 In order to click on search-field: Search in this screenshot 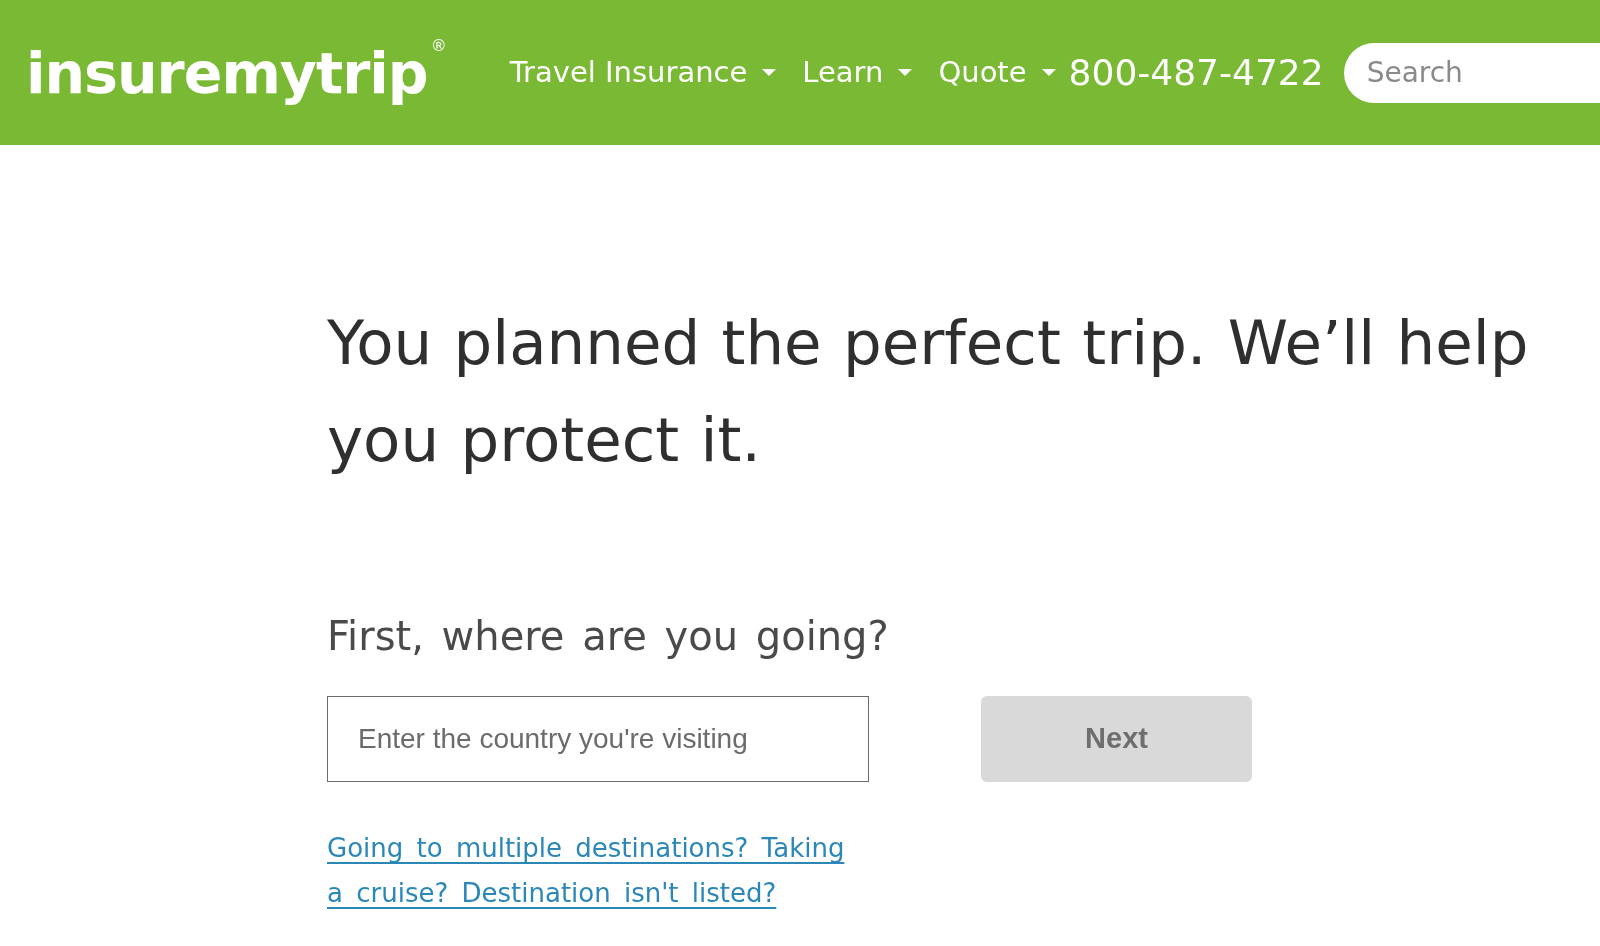, I will do `click(1471, 72)`.